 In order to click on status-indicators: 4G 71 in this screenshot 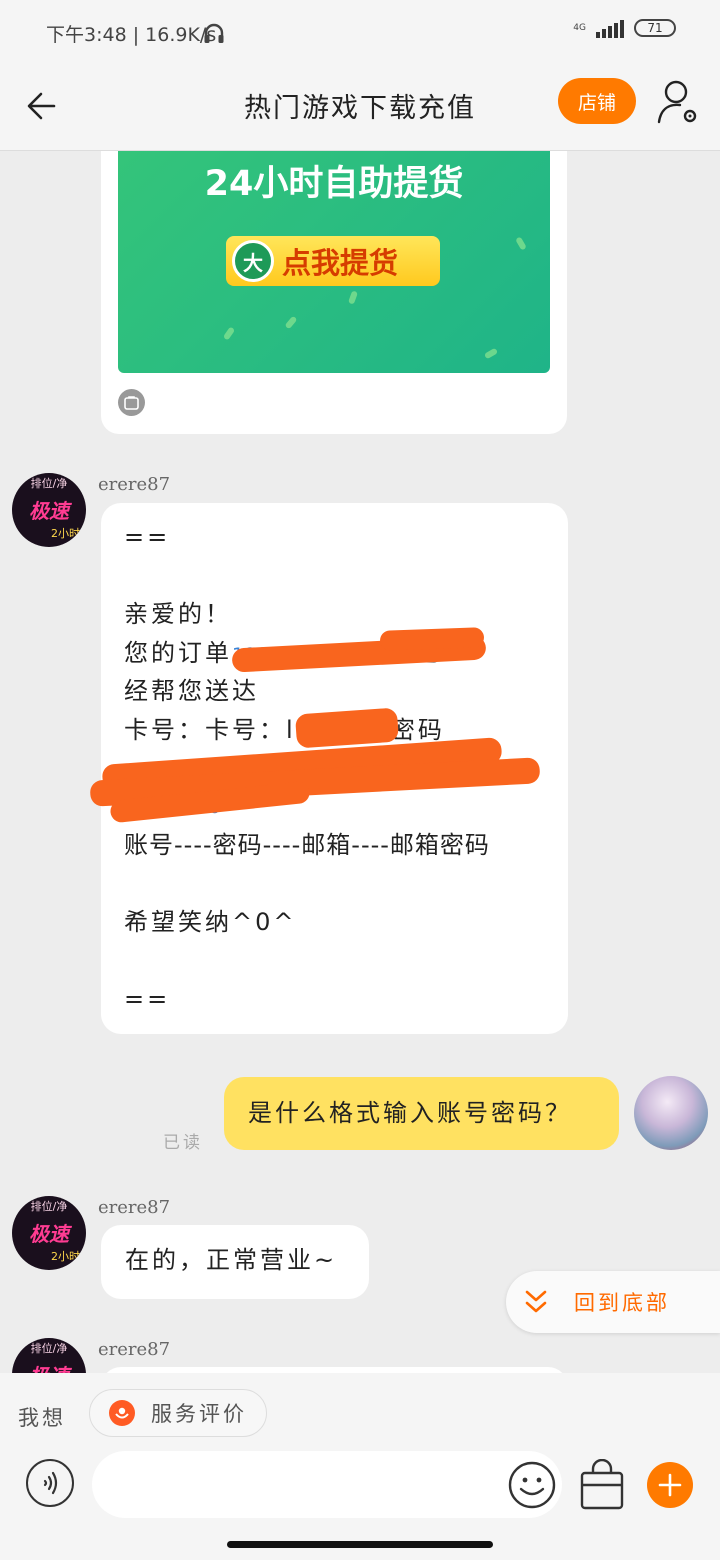, I will do `click(624, 28)`.